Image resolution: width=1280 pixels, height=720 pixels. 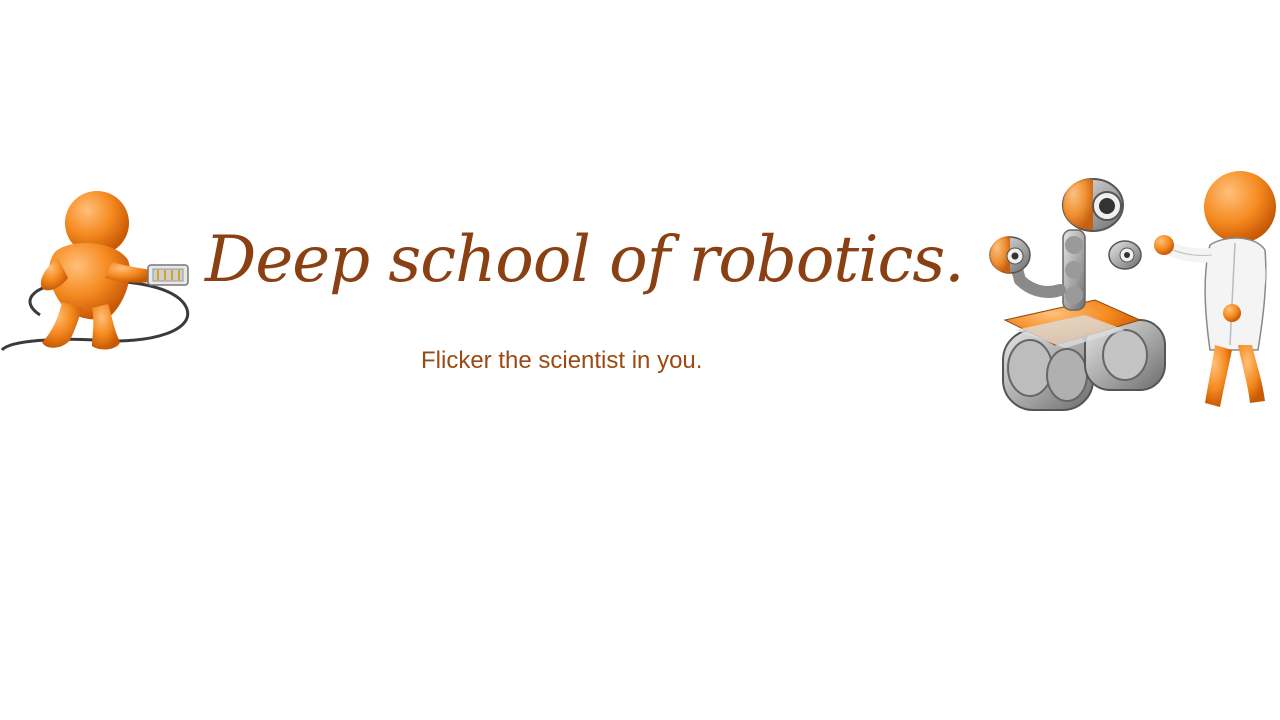 What do you see at coordinates (585, 260) in the screenshot?
I see `banner-title: Deep school of robotics.` at bounding box center [585, 260].